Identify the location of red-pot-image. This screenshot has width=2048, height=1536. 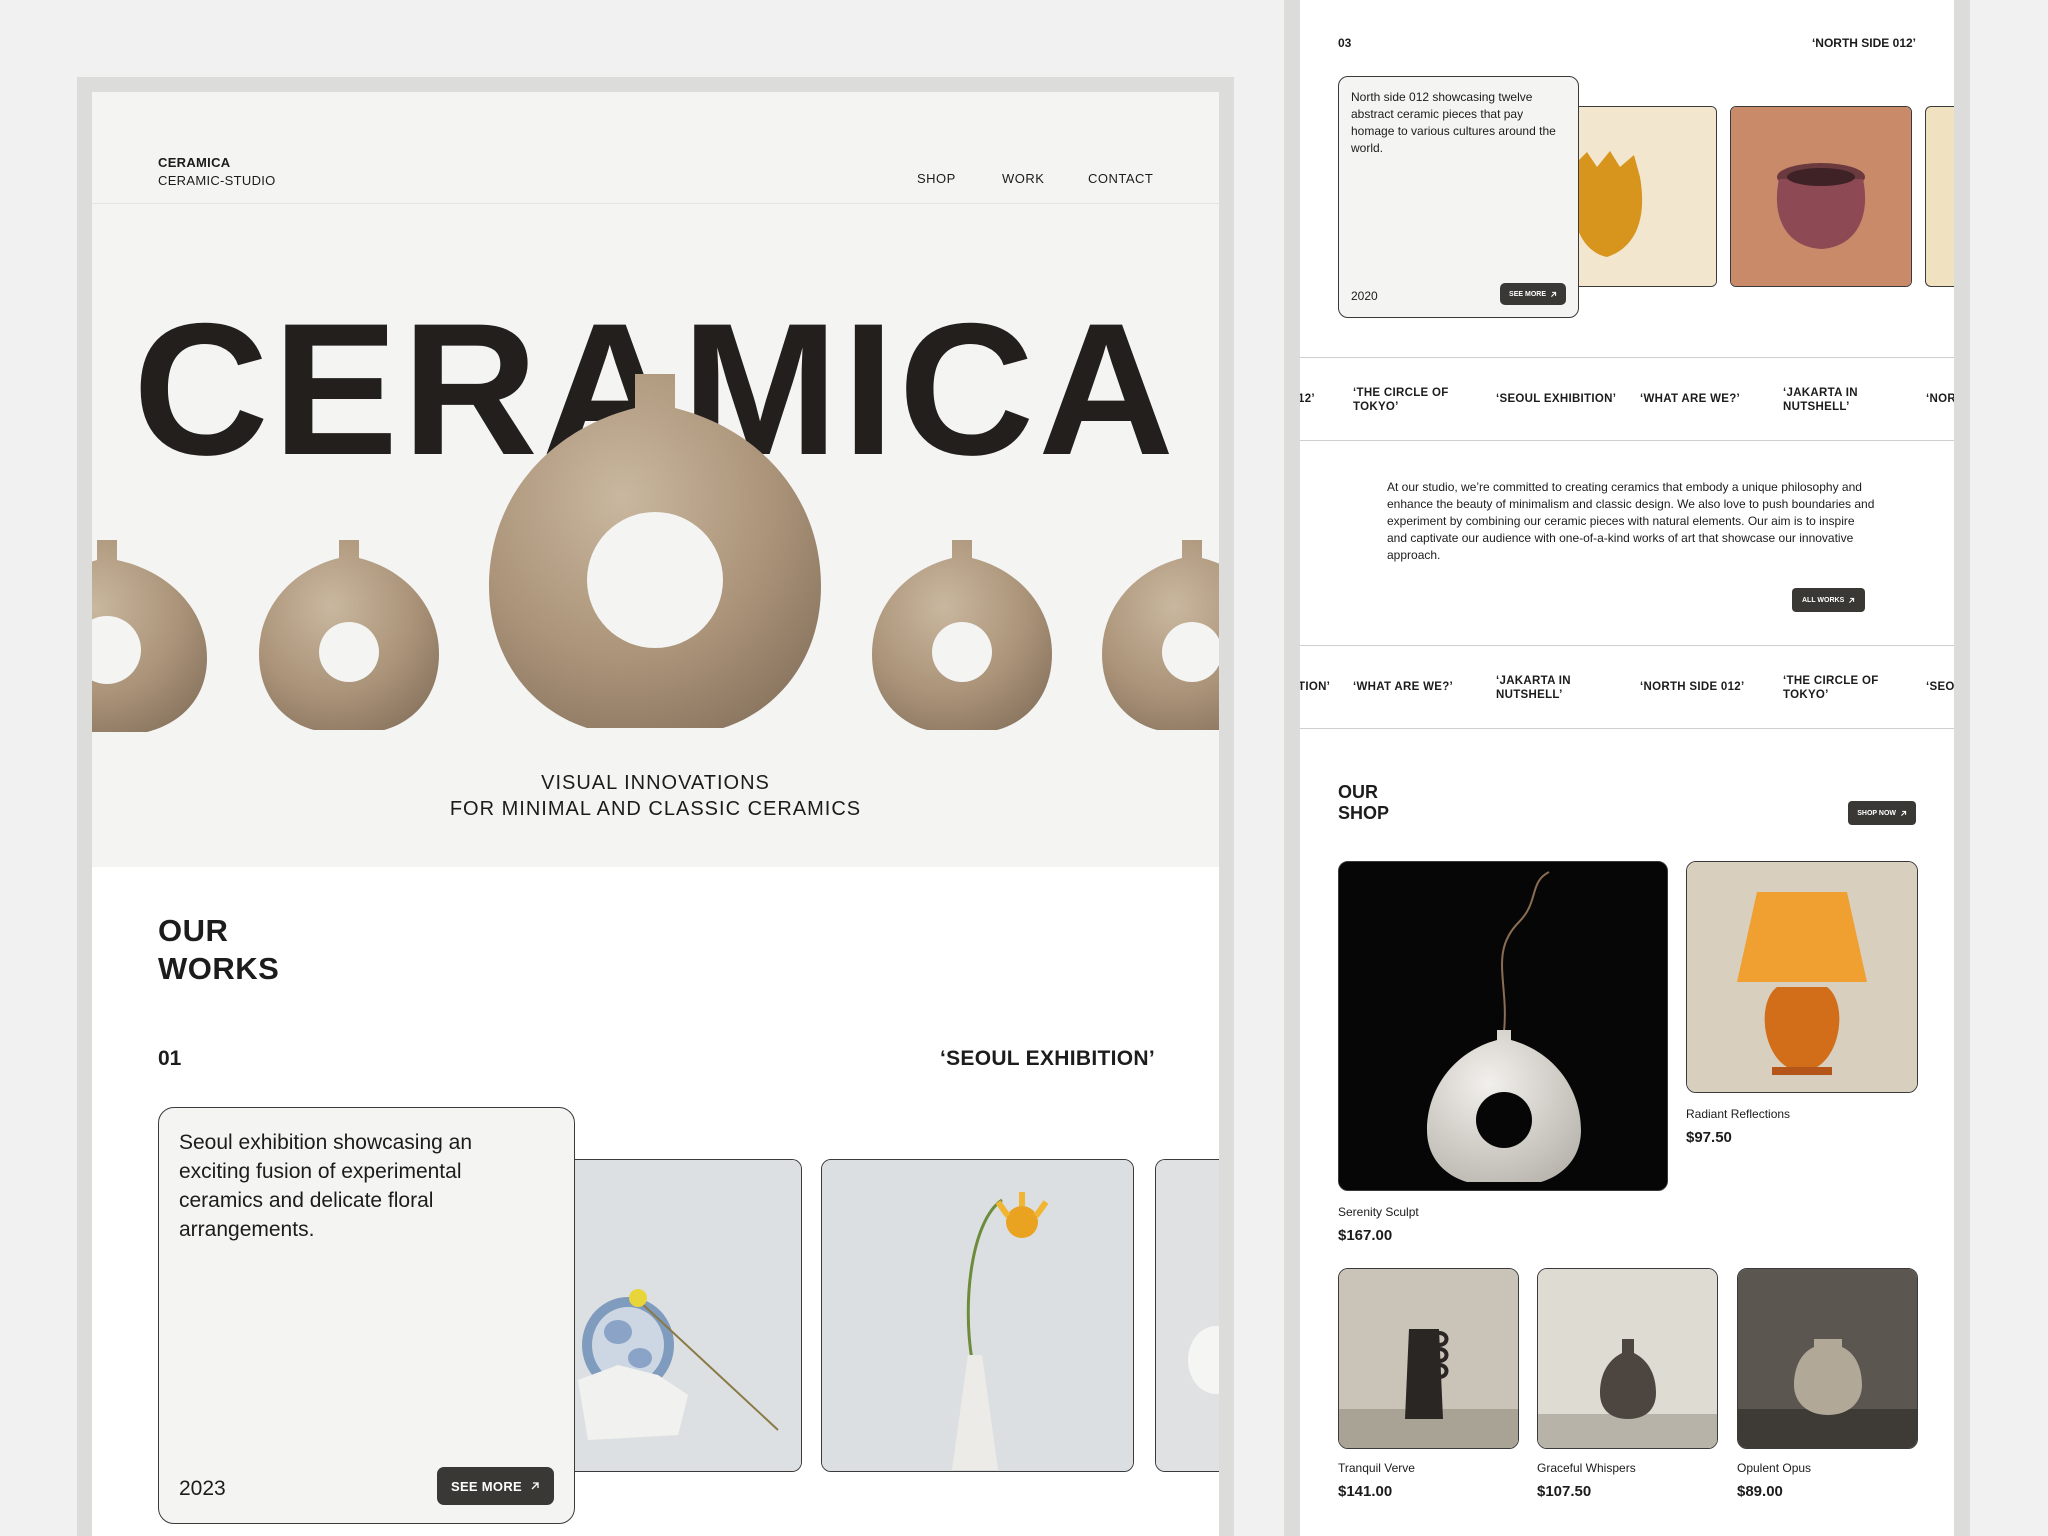
(1821, 196).